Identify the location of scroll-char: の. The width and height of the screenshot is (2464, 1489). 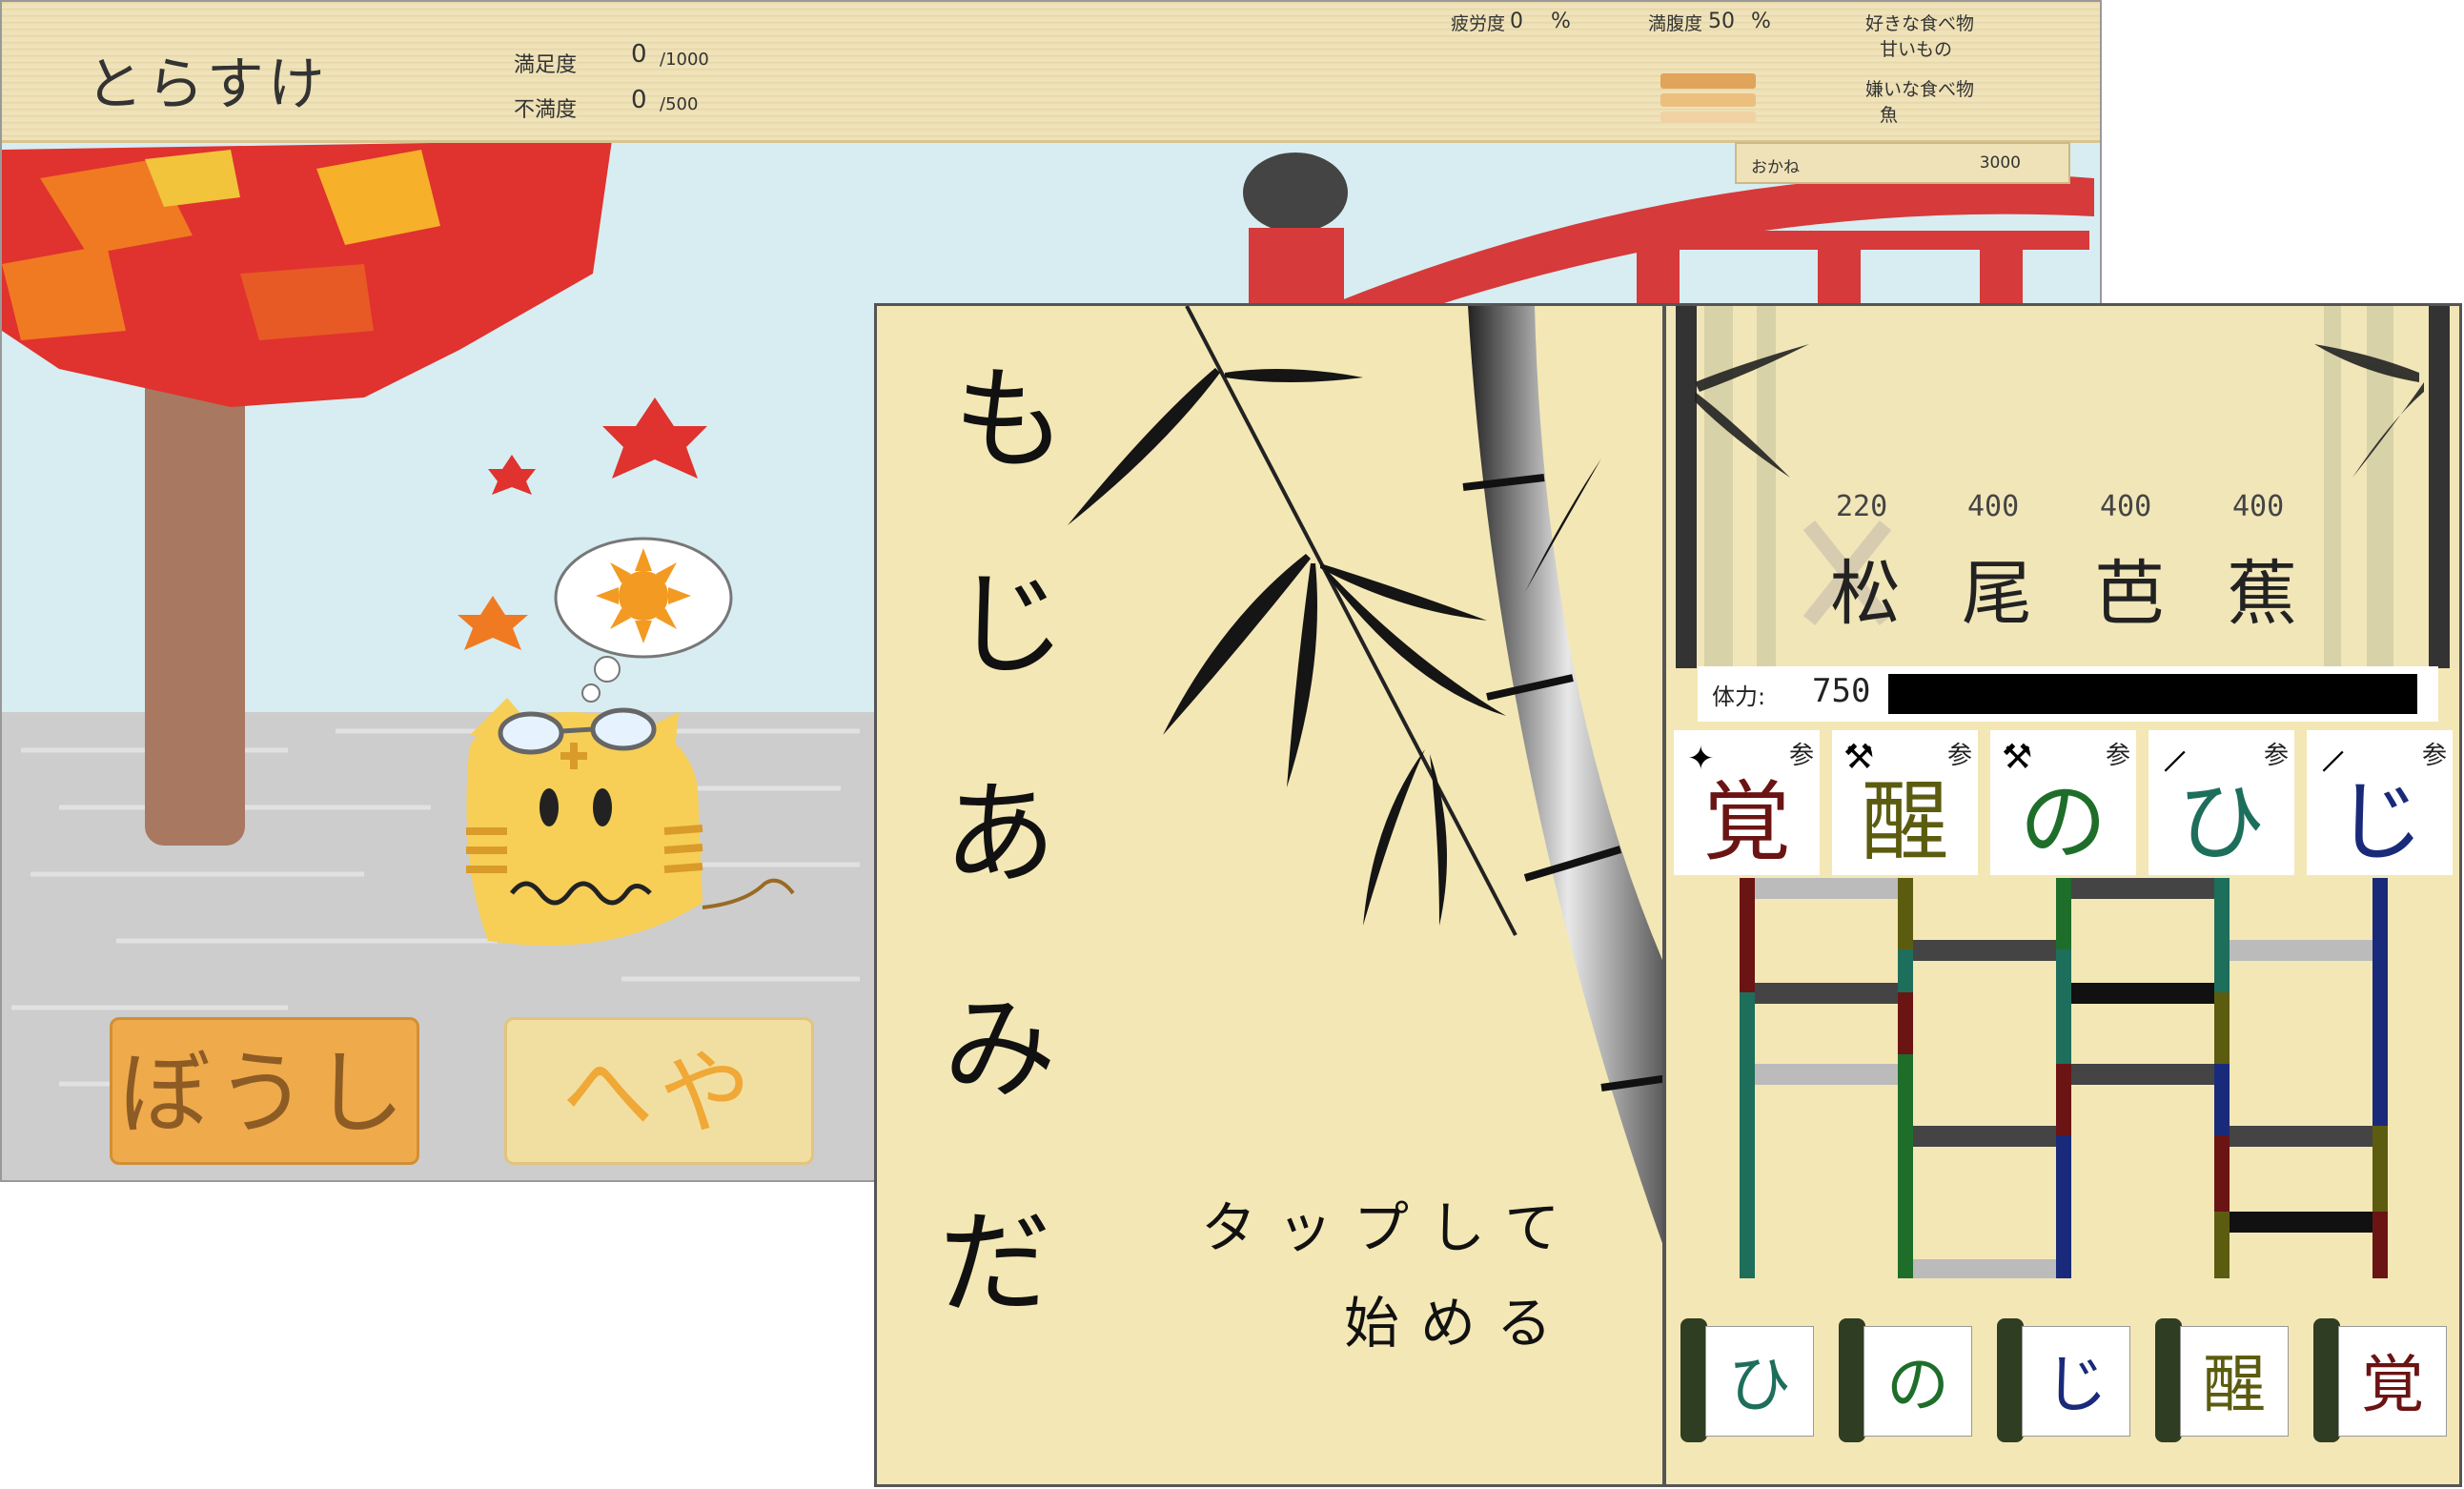
(1917, 1384).